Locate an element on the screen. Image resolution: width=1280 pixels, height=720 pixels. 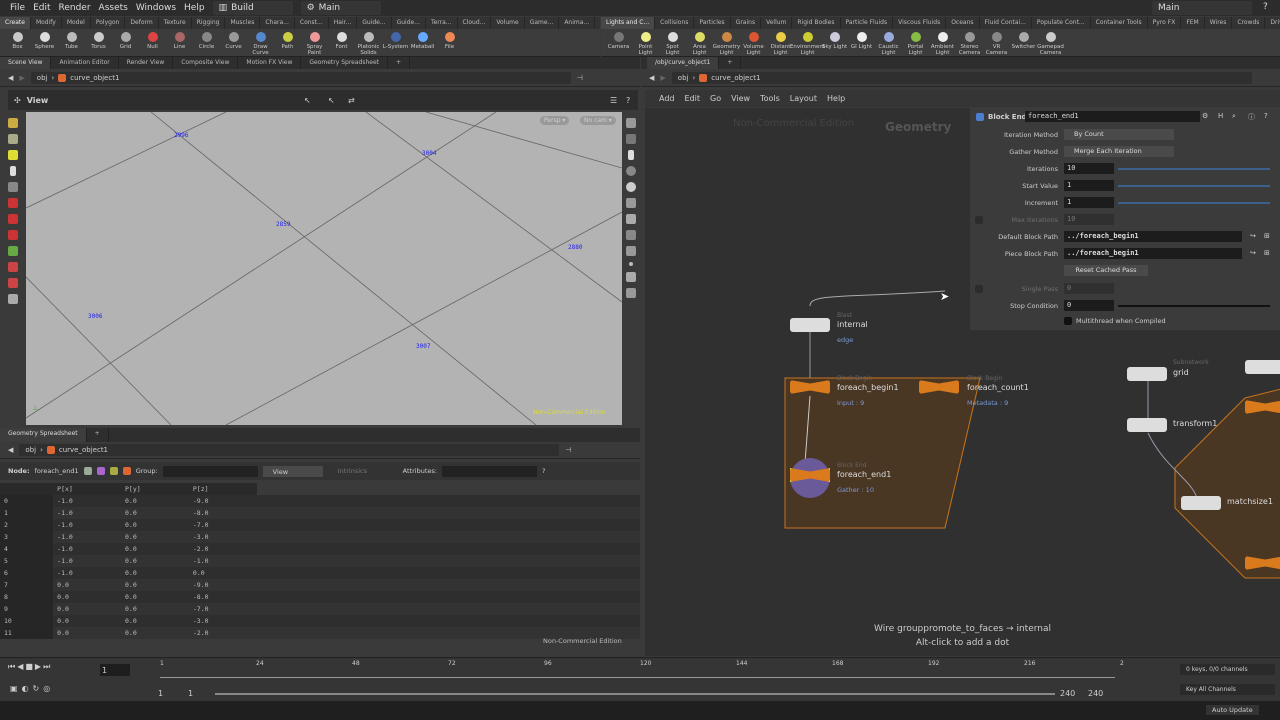
stop-condition-field: 0 is located at coordinates (1089, 305).